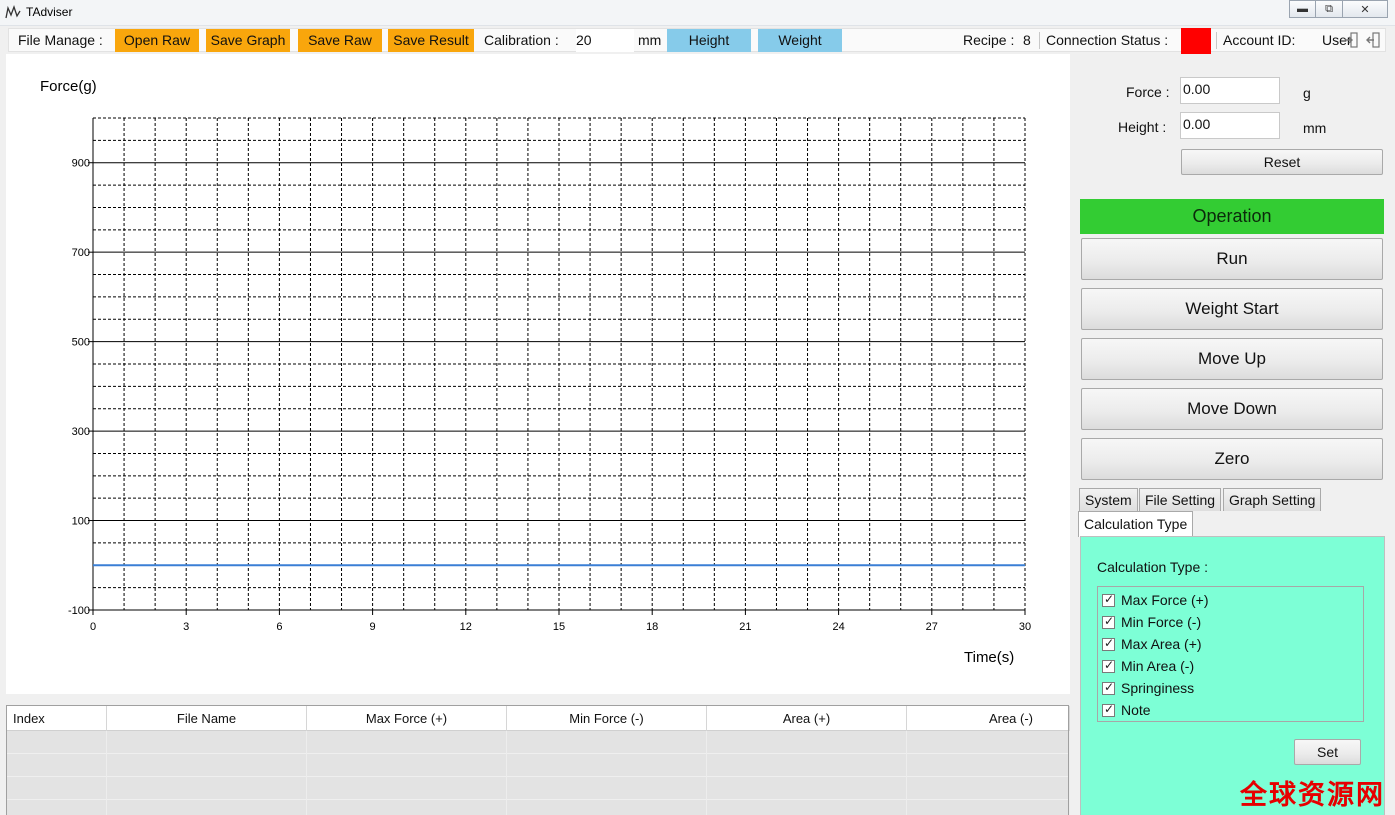  What do you see at coordinates (1230, 90) in the screenshot?
I see `force-readout-field: 0.00` at bounding box center [1230, 90].